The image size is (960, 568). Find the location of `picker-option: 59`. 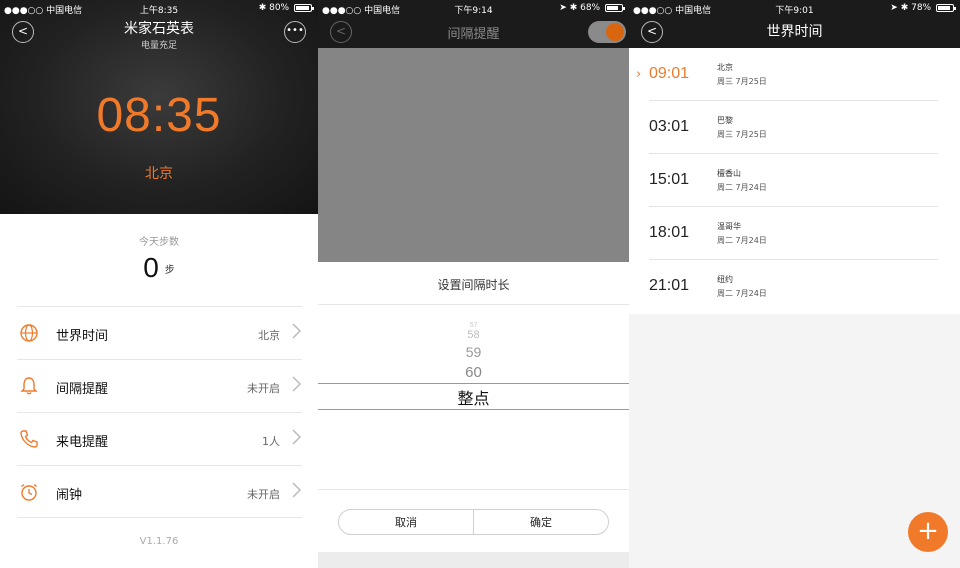

picker-option: 59 is located at coordinates (473, 352).